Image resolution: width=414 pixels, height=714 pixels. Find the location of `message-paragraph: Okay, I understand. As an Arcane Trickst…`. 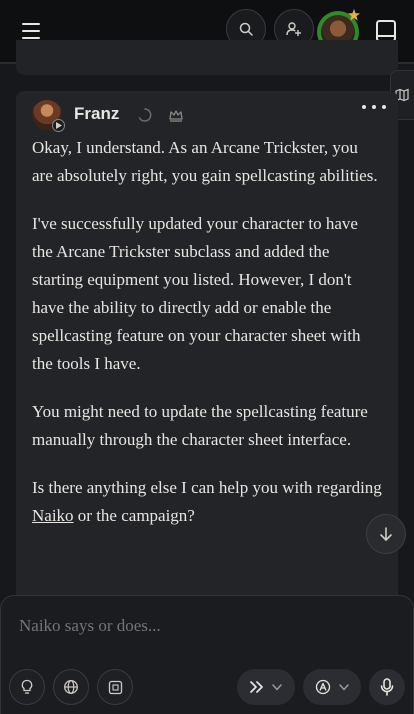

message-paragraph: Okay, I understand. As an Arcane Trickst… is located at coordinates (205, 161).